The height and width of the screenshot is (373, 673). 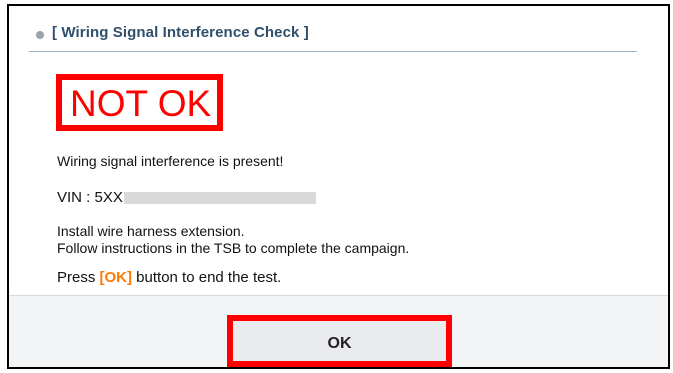 I want to click on instruction-line: Install wire harness extension., so click(x=151, y=231).